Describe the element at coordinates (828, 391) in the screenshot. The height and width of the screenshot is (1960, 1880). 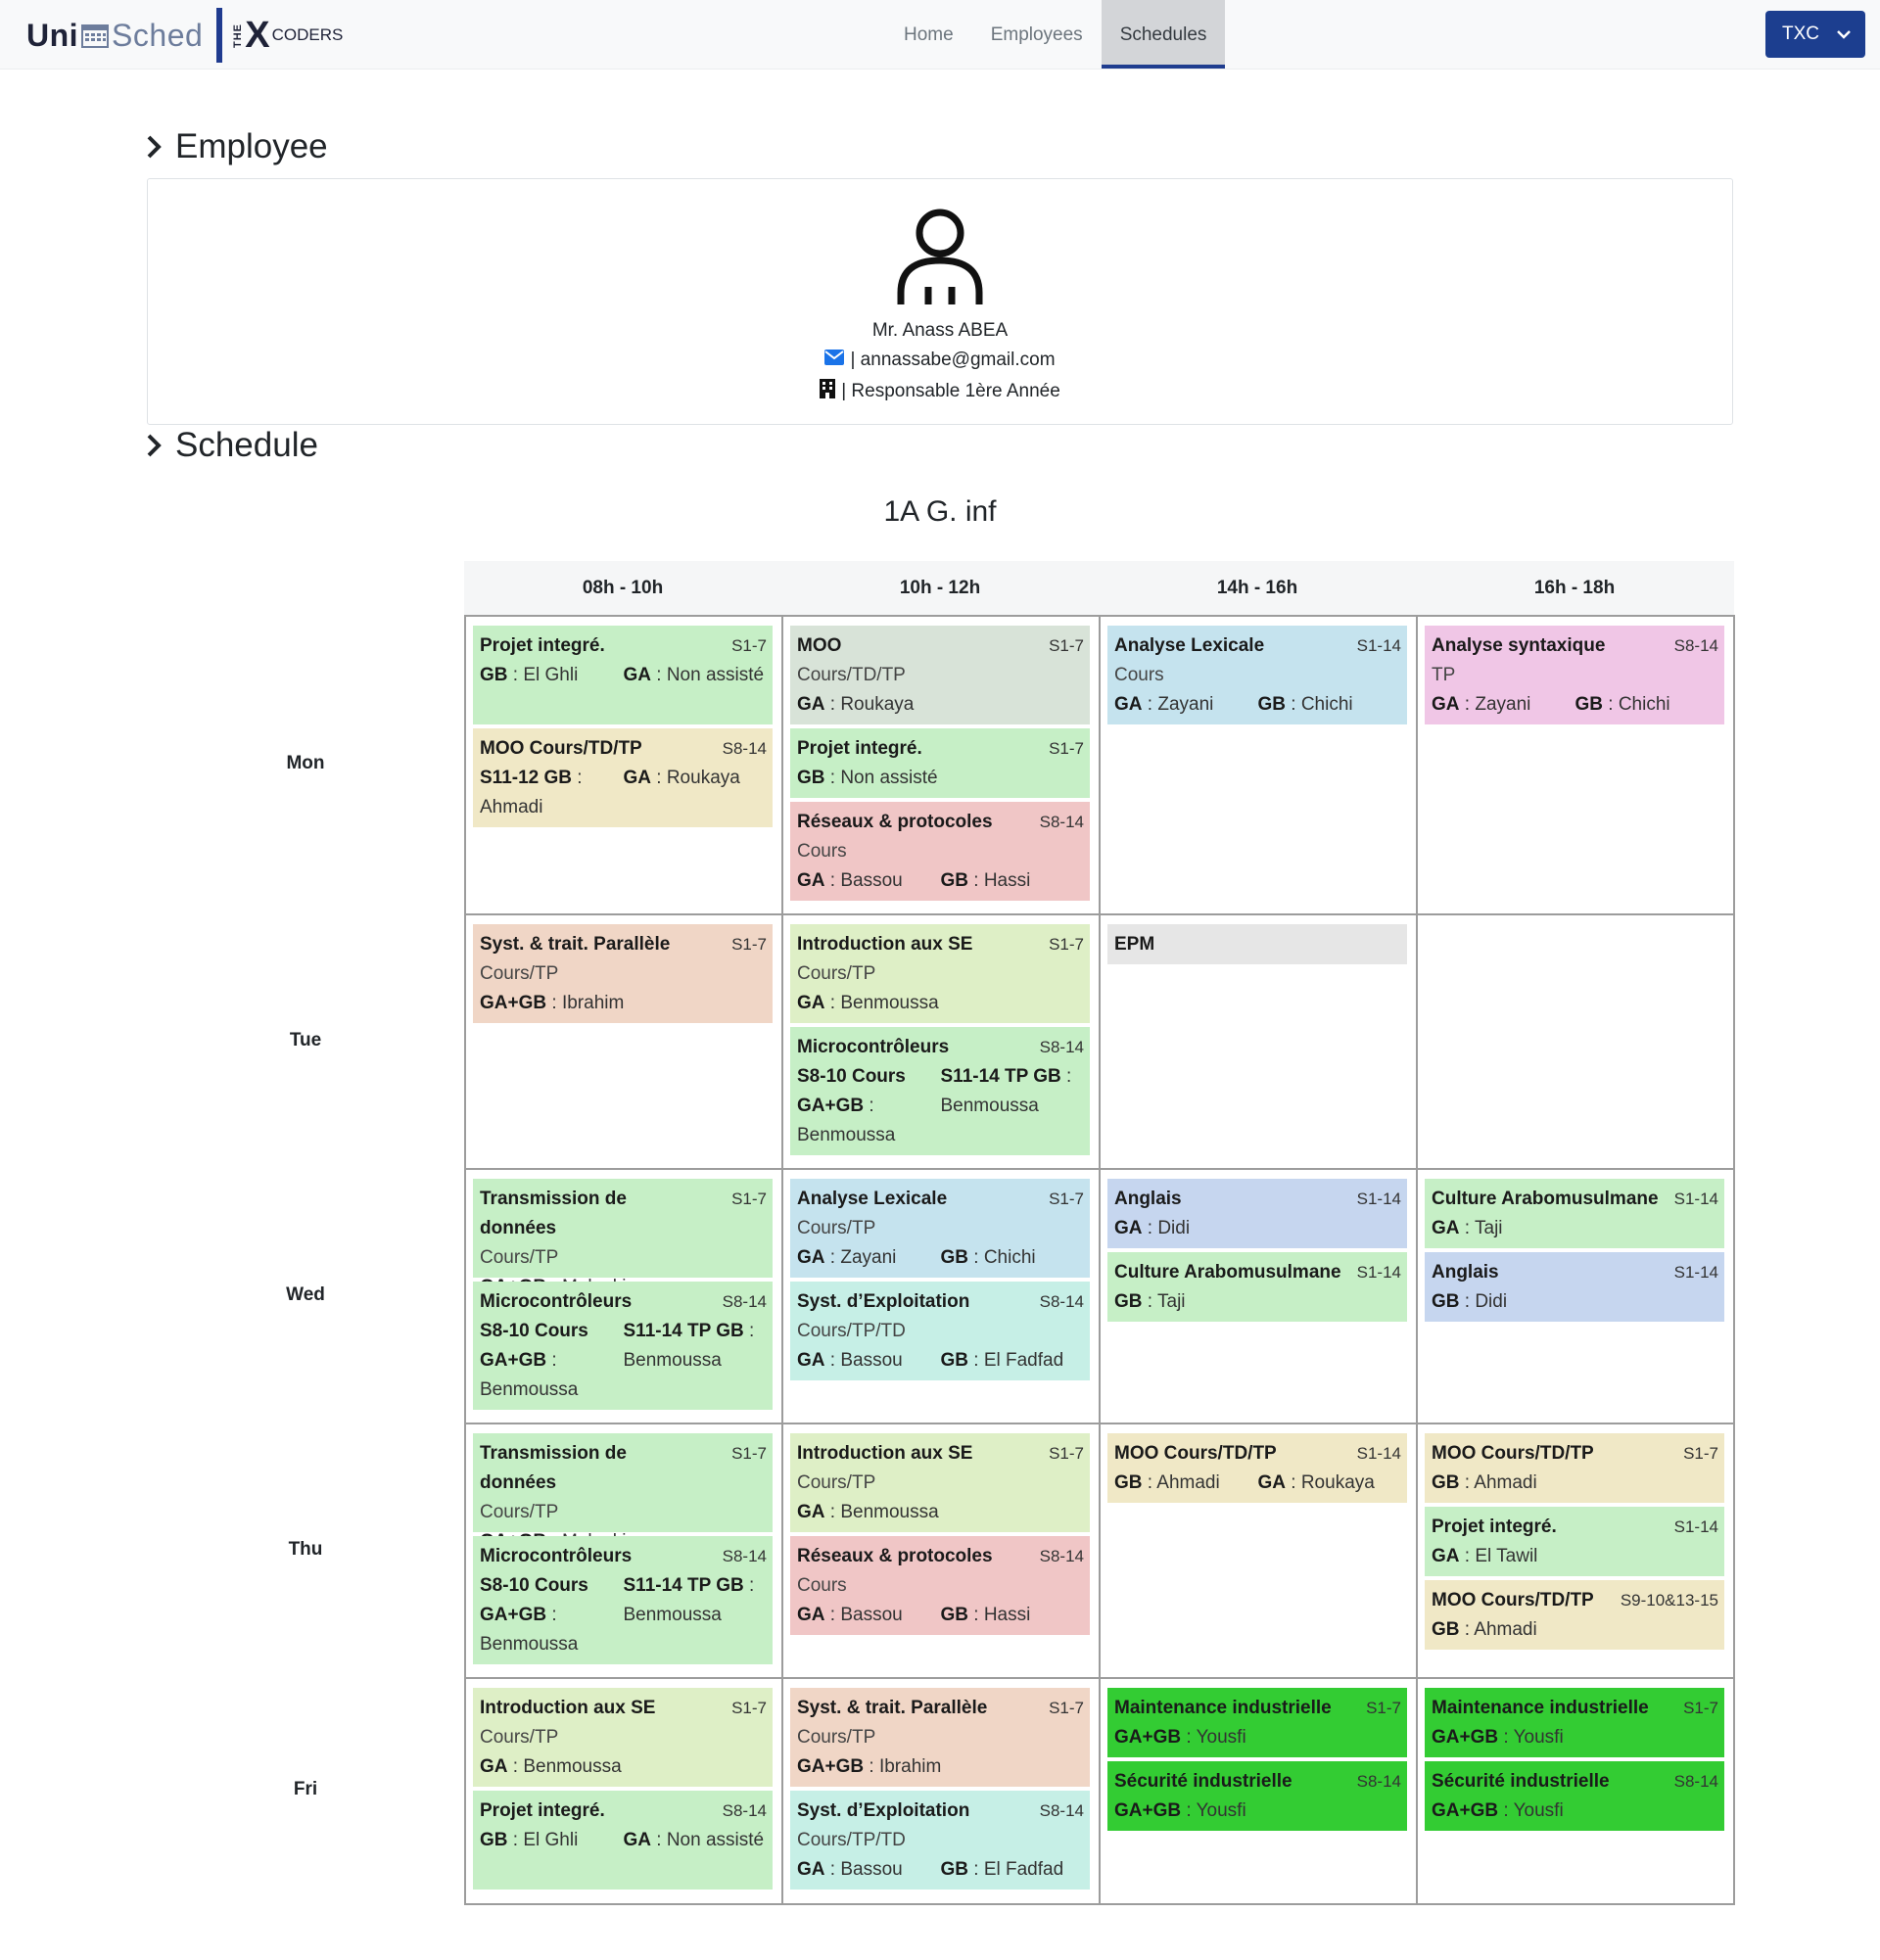
I see `building-icon` at that location.